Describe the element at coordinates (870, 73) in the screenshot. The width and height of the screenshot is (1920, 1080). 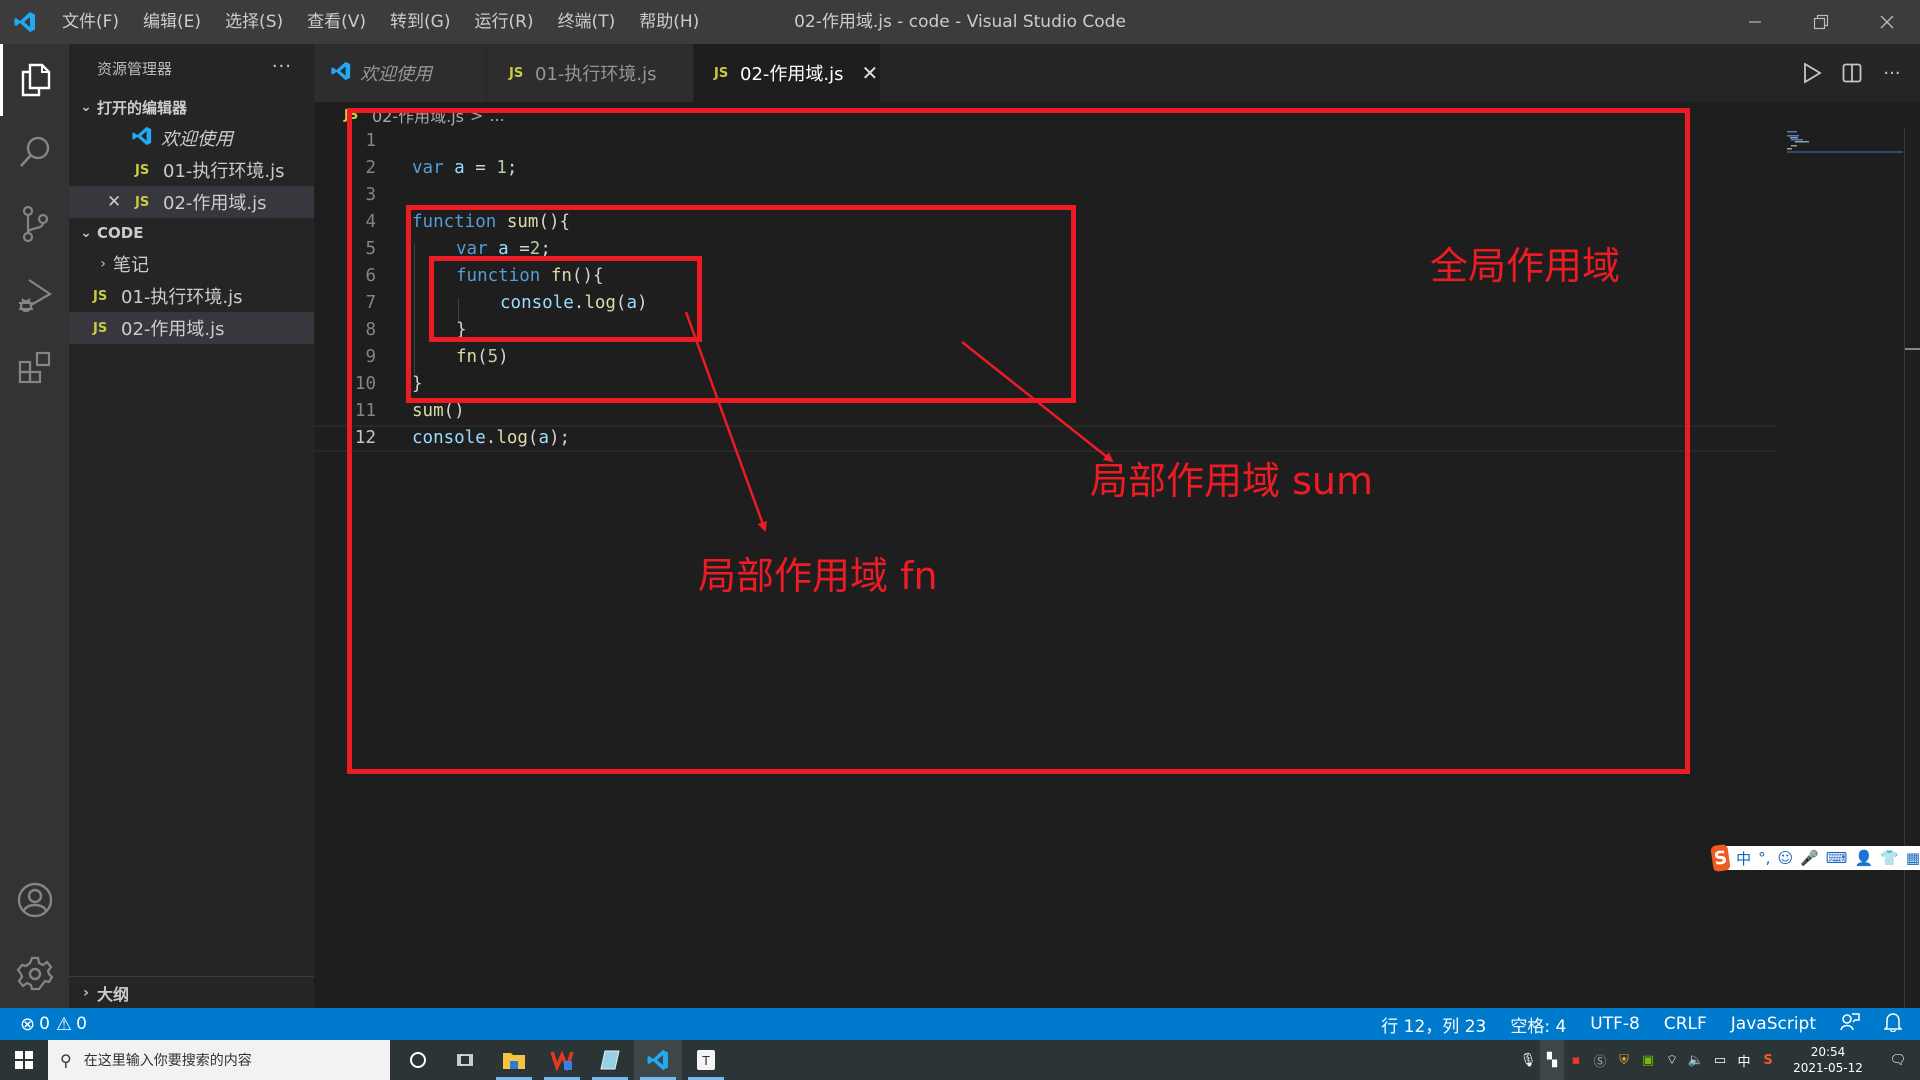
I see `close-tab-button: ✕` at that location.